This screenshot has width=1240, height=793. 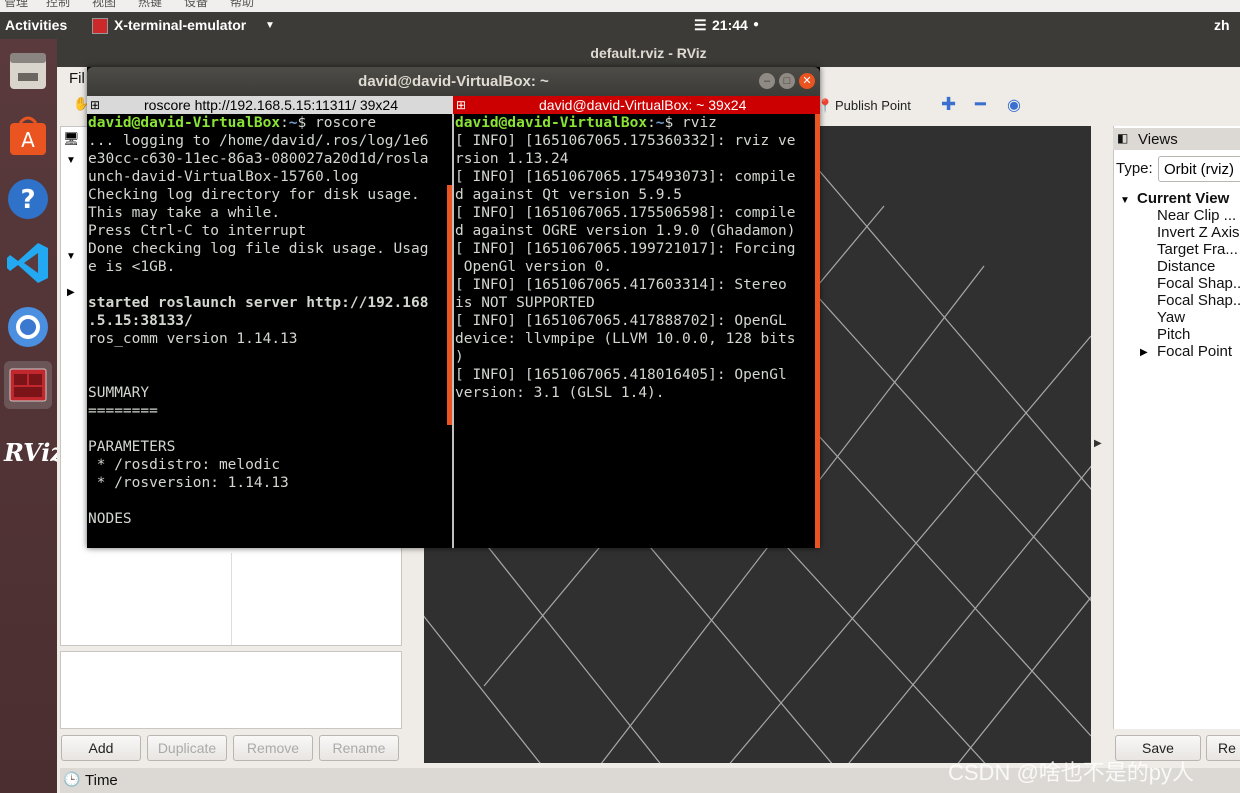 What do you see at coordinates (1222, 25) in the screenshot?
I see `language-indicator: zh` at bounding box center [1222, 25].